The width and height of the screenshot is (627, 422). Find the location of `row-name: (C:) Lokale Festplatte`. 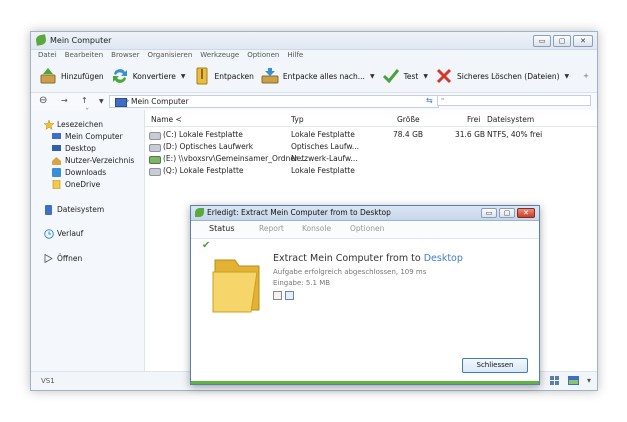

row-name: (C:) Lokale Festplatte is located at coordinates (203, 134).